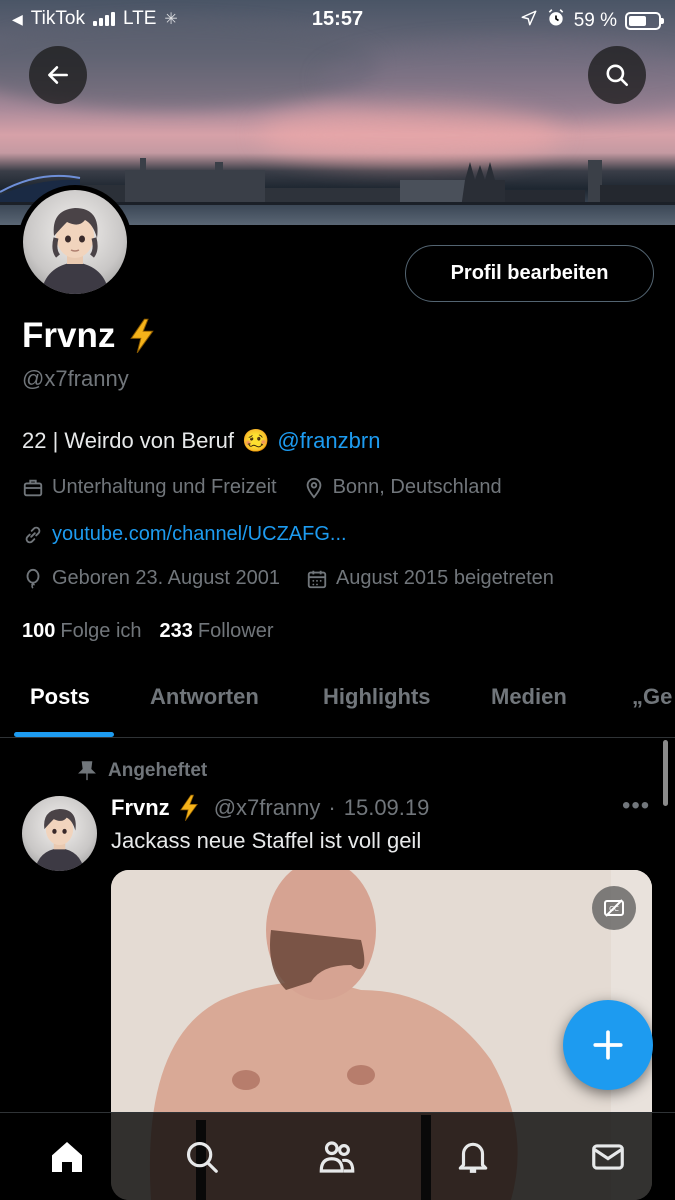 The height and width of the screenshot is (1200, 675). I want to click on birthday-item: Geboren 23. August 2001, so click(151, 578).